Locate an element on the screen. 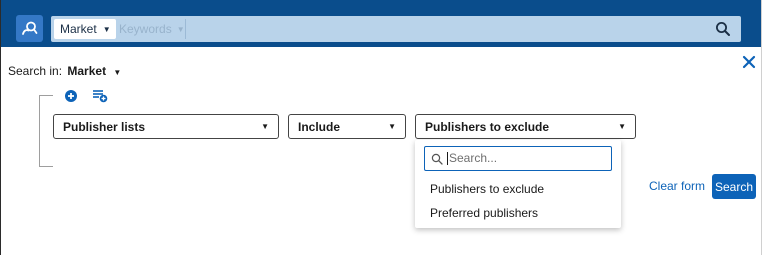  value-select: Publishers to exclude ▼ is located at coordinates (525, 126).